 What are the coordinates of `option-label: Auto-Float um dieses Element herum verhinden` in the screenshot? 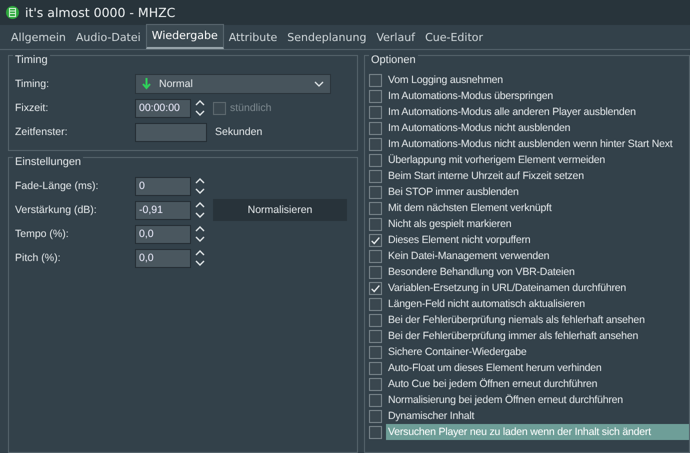 It's located at (537, 368).